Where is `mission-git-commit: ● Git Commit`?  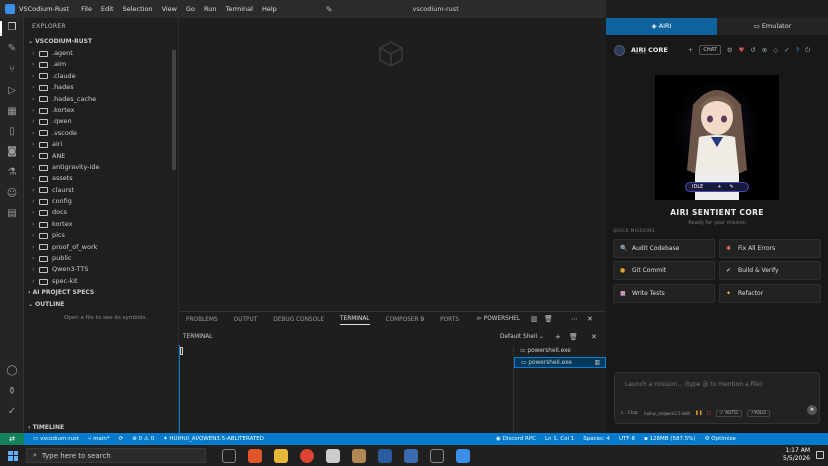
mission-git-commit: ● Git Commit is located at coordinates (664, 270).